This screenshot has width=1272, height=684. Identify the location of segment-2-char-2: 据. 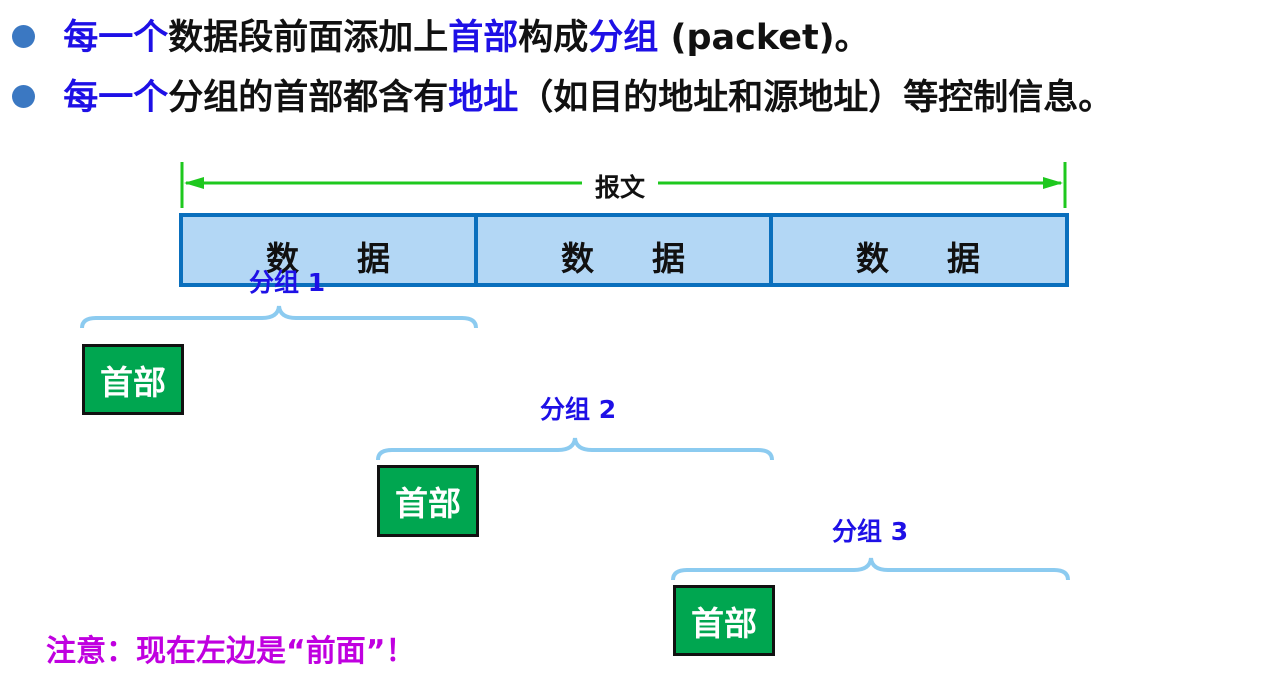
(668, 258).